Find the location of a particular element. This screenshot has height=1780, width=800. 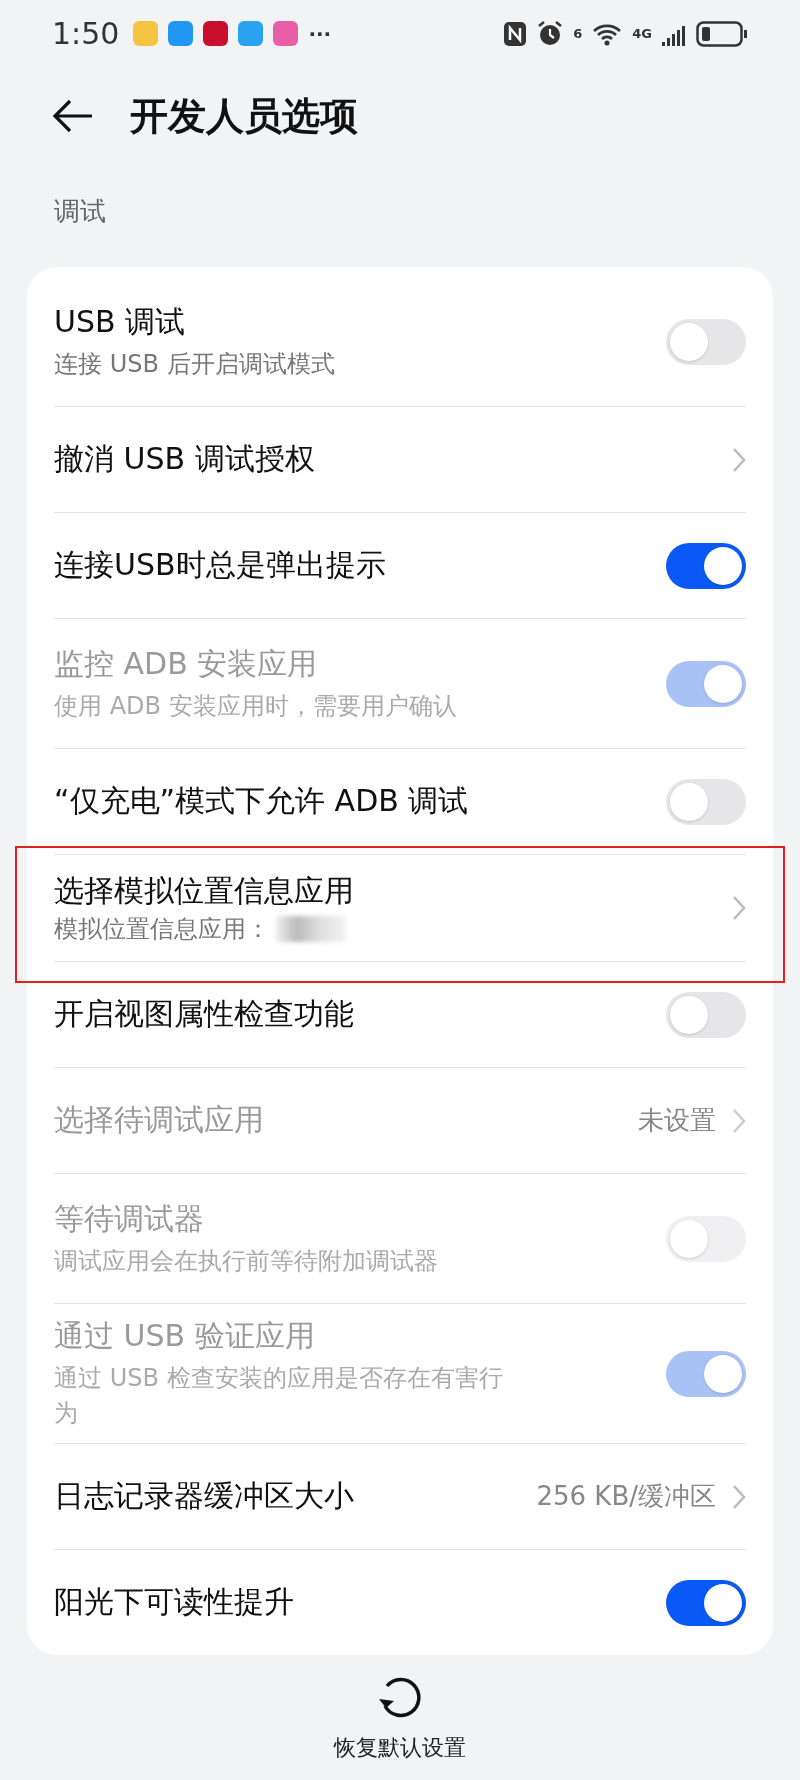

status-time: 1:50 is located at coordinates (86, 34).